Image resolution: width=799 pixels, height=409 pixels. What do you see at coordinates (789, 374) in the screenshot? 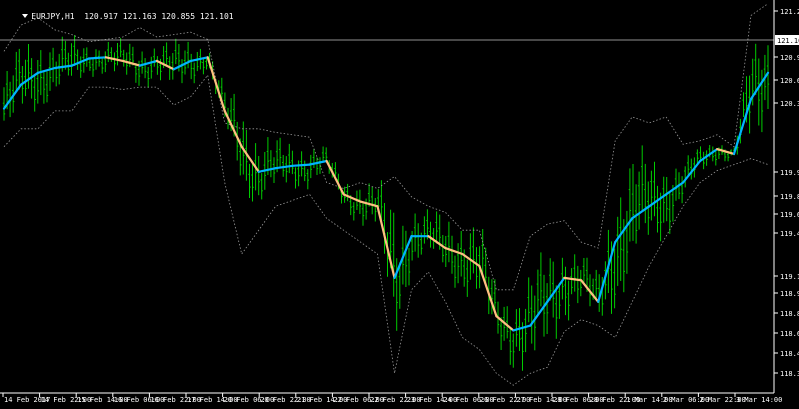
I see `price-tick-label: 118.325` at bounding box center [789, 374].